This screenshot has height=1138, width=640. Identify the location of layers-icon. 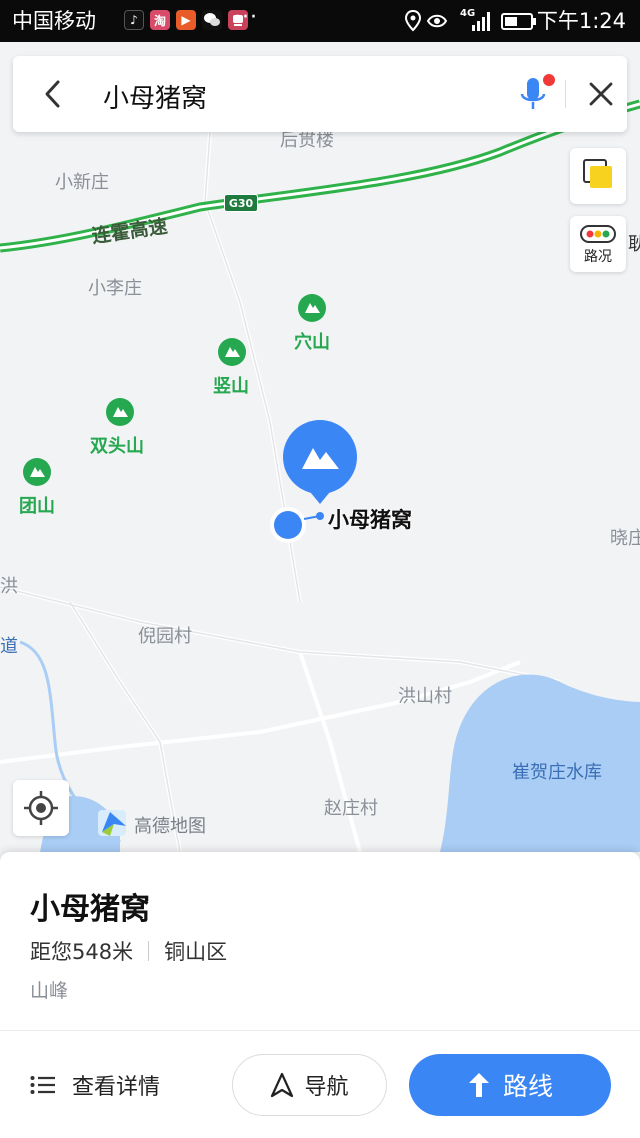
(597, 173).